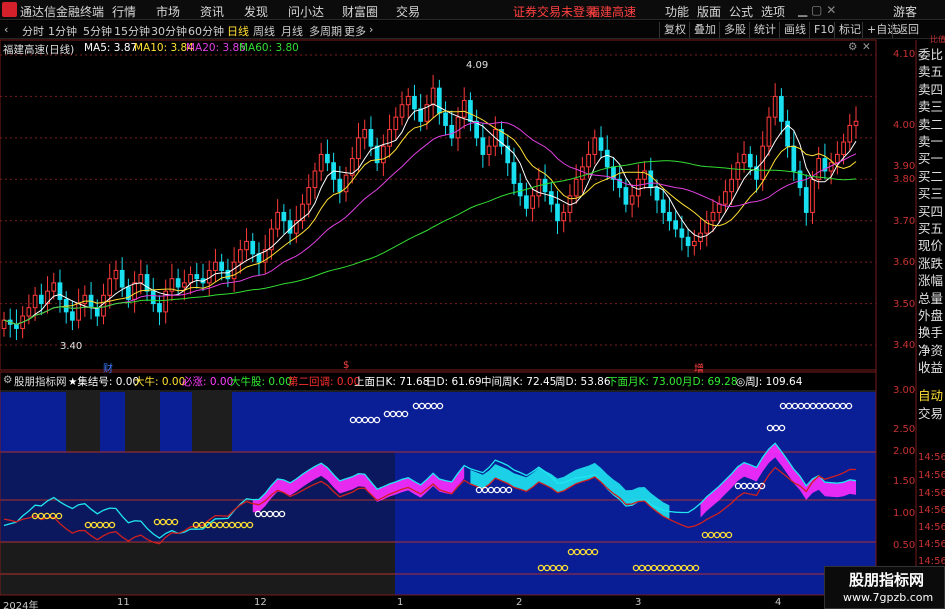 This screenshot has width=945, height=609. I want to click on watermark-url: www.7gpzb.com, so click(888, 597).